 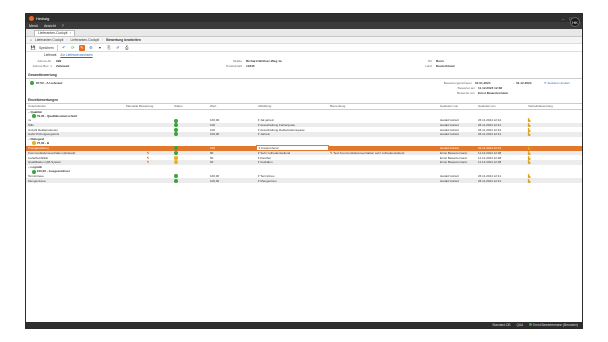 I want to click on subgroup-score: 100,00 - Ausgezeichnet, so click(x=53, y=171).